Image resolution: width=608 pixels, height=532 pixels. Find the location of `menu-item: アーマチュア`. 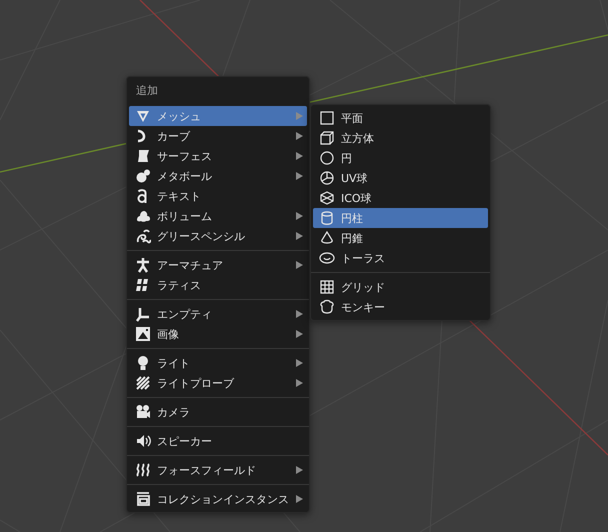

menu-item: アーマチュア is located at coordinates (218, 265).